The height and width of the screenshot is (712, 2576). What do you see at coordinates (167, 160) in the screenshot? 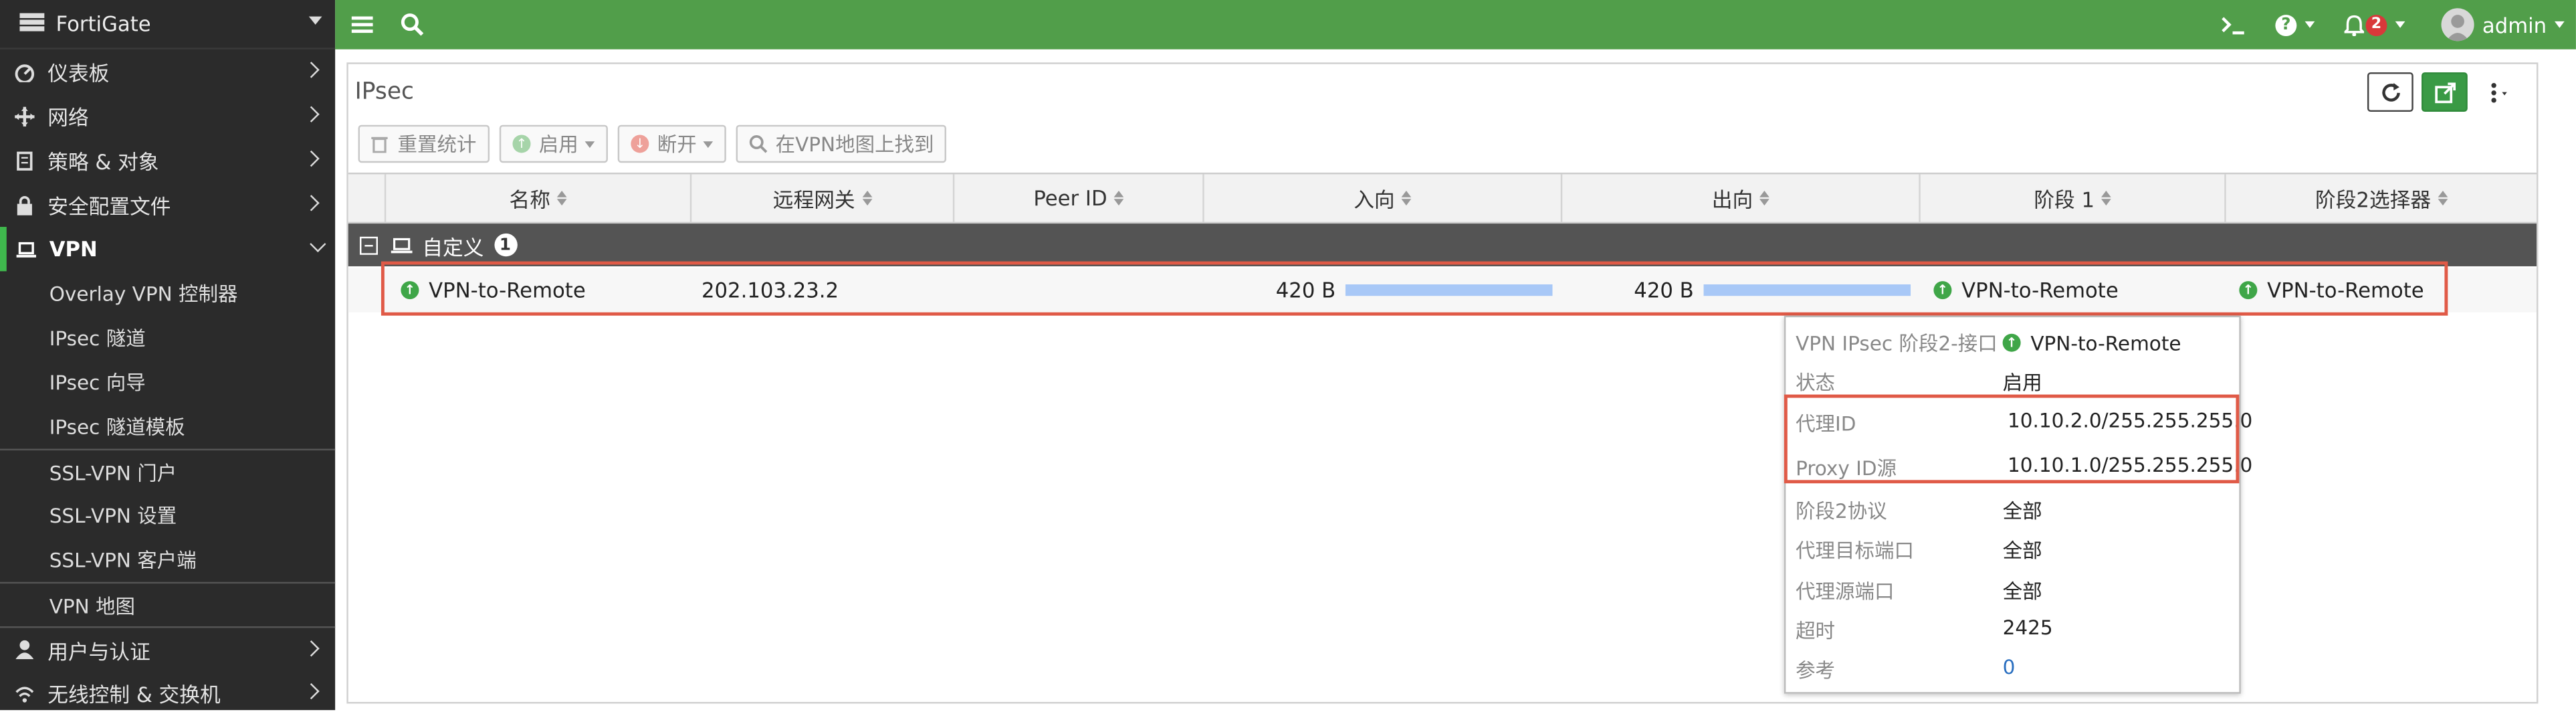
I see `sidebar-item-policy: 策略 & 对象` at bounding box center [167, 160].